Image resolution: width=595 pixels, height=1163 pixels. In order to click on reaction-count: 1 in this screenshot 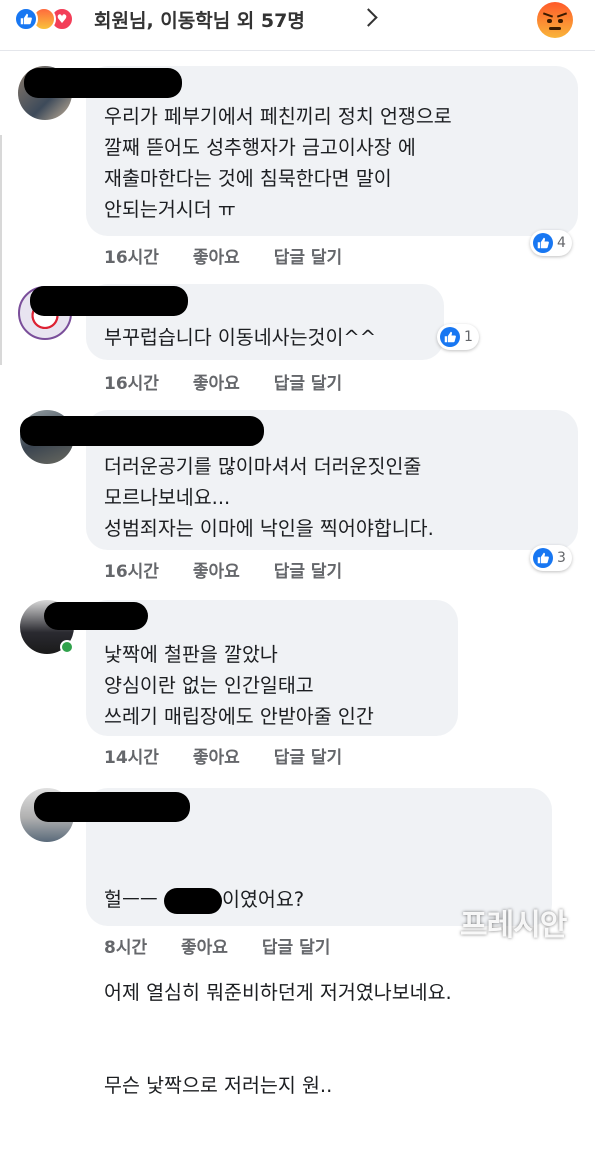, I will do `click(468, 337)`.